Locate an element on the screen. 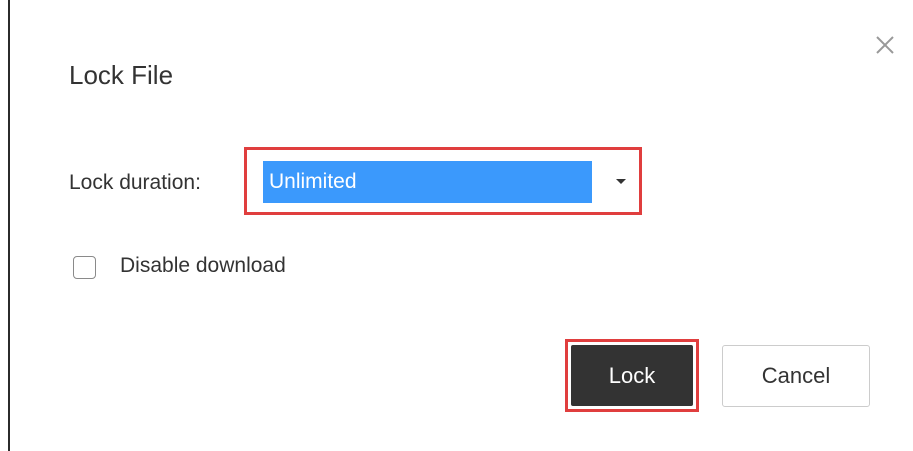 Image resolution: width=913 pixels, height=451 pixels. disable-download-label: Disable download is located at coordinates (203, 266).